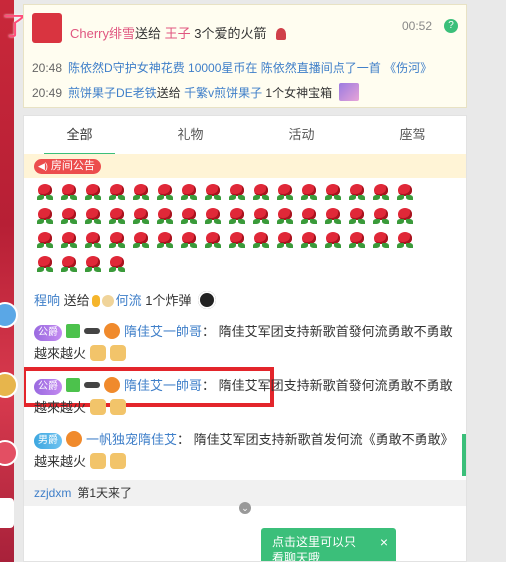  I want to click on chat-scrollbar, so click(464, 455).